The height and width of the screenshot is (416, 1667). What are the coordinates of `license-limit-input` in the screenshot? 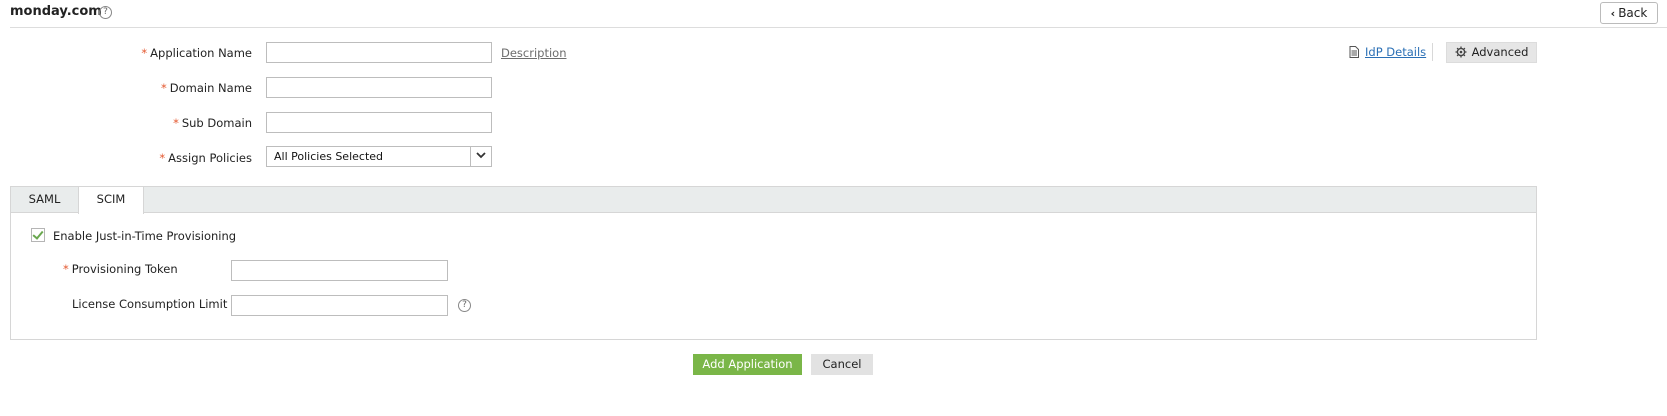 It's located at (339, 305).